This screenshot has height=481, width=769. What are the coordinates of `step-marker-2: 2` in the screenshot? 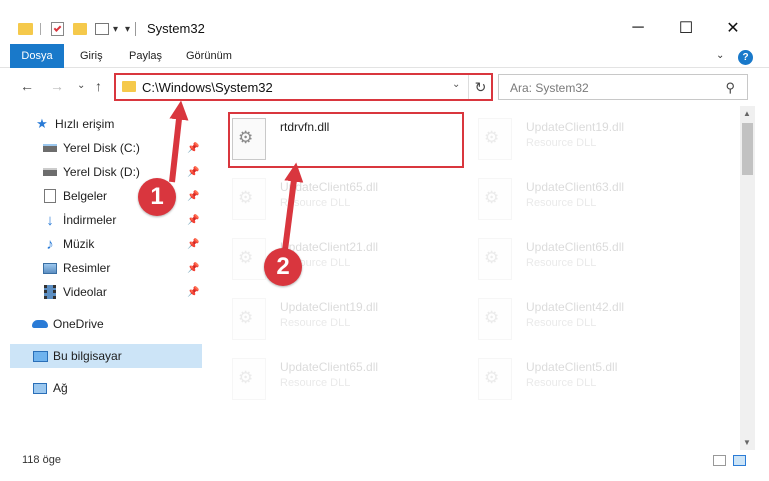 It's located at (283, 267).